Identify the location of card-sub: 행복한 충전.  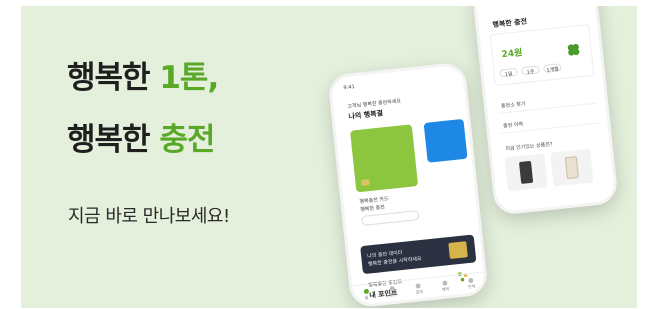
(373, 209).